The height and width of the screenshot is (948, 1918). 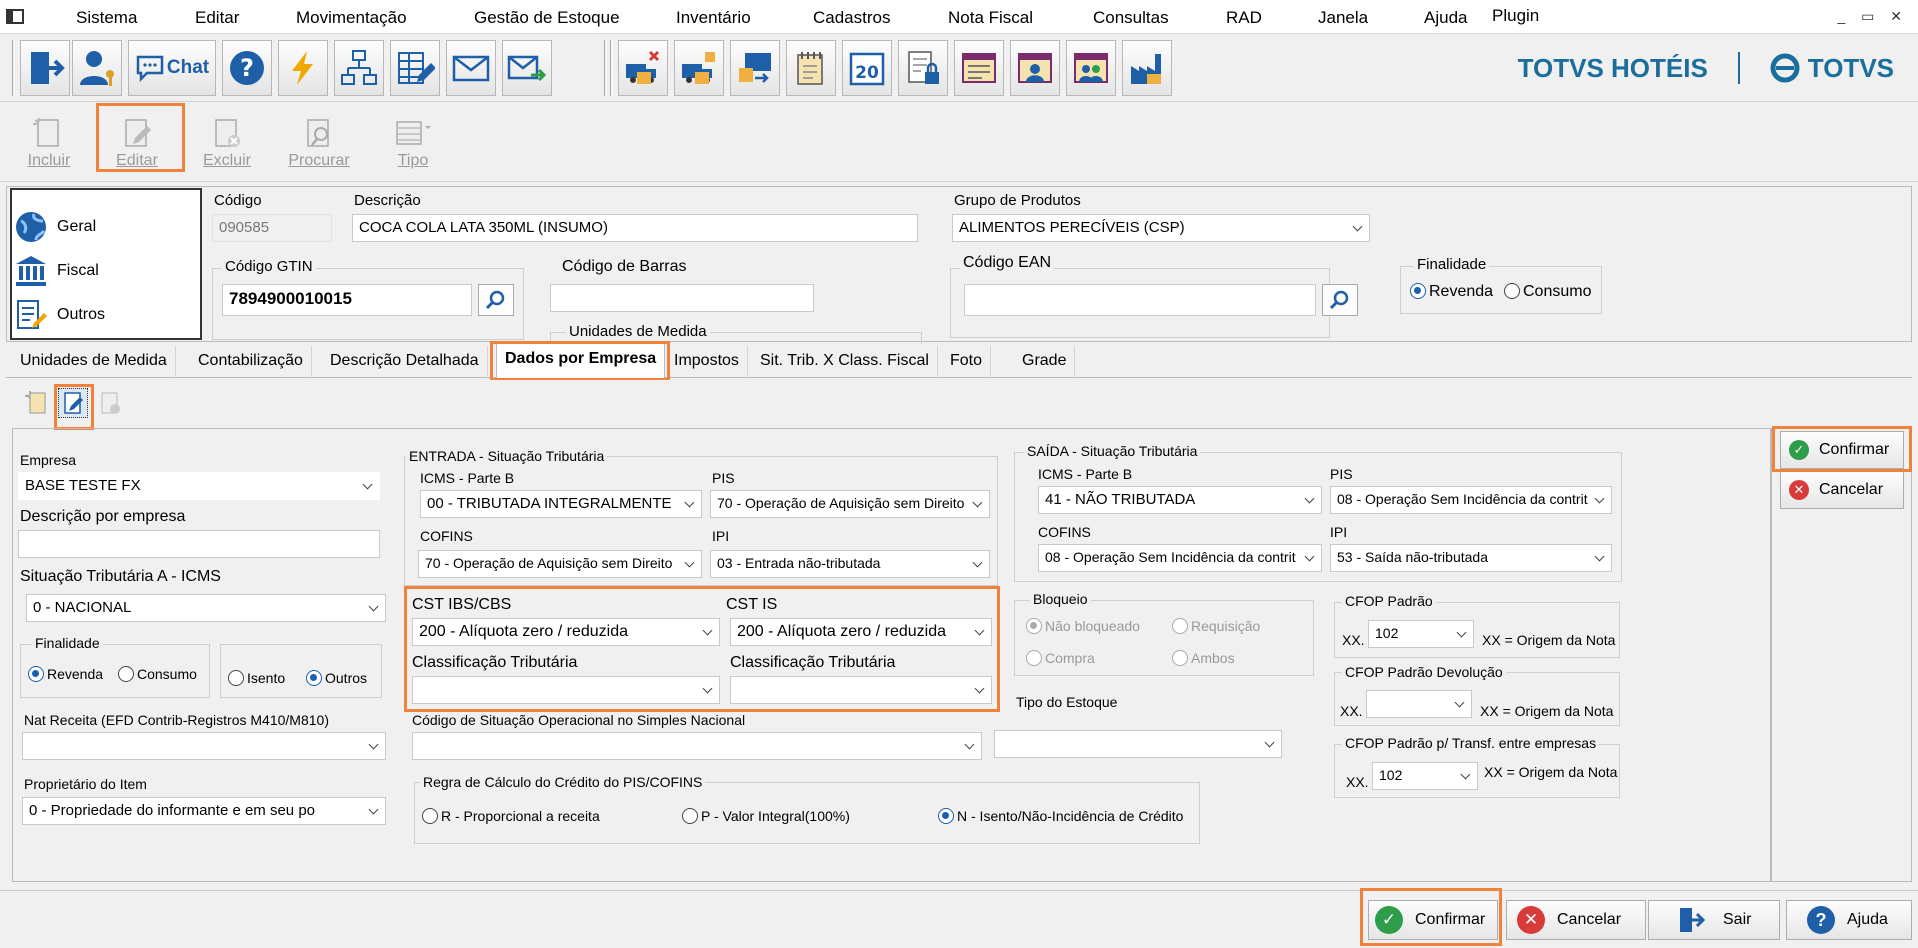 I want to click on nat-receita-select, so click(x=204, y=746).